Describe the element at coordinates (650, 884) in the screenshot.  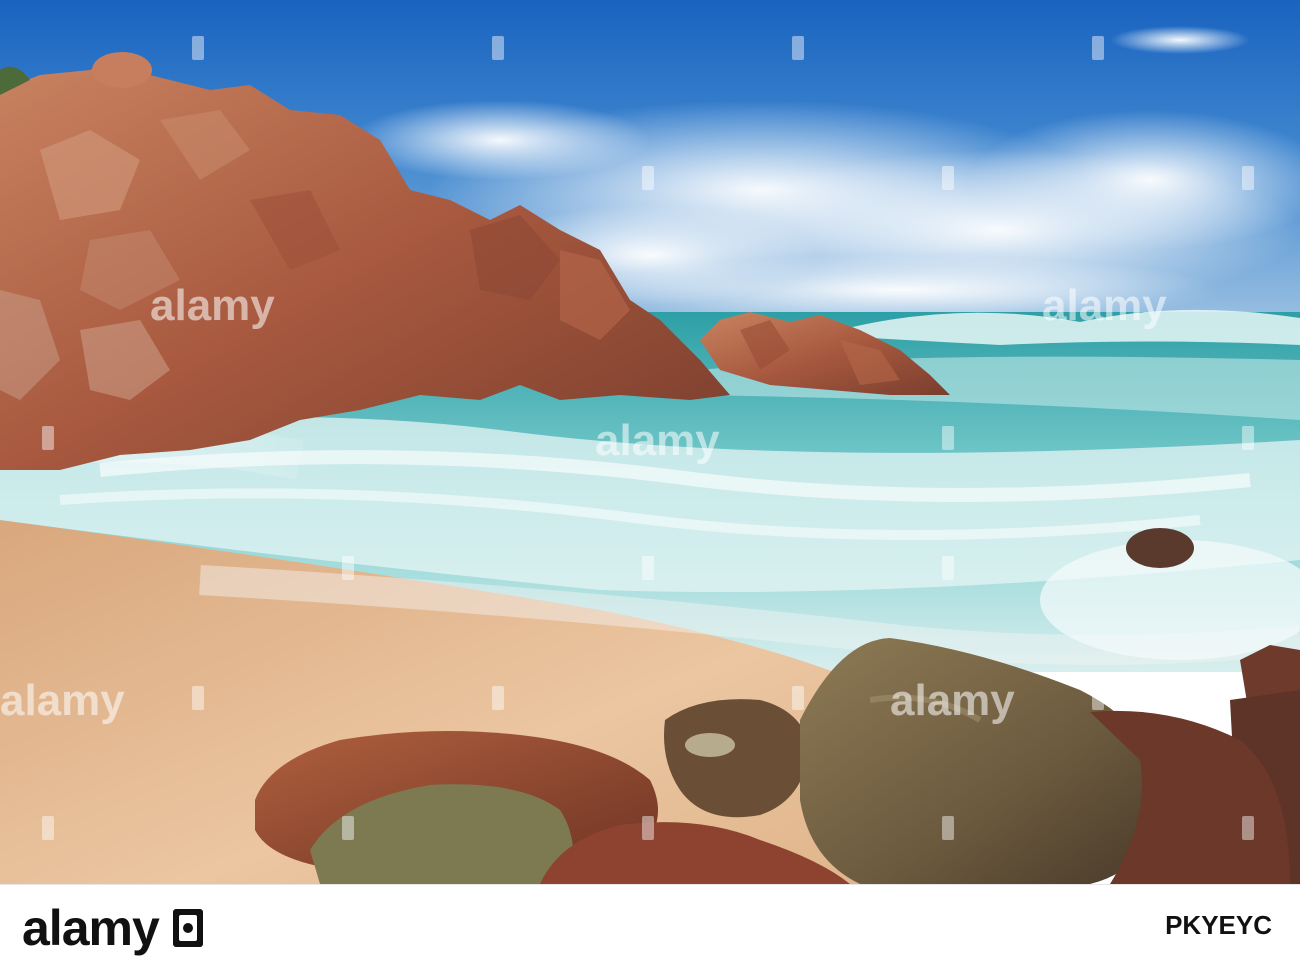
I see `footer-divider` at that location.